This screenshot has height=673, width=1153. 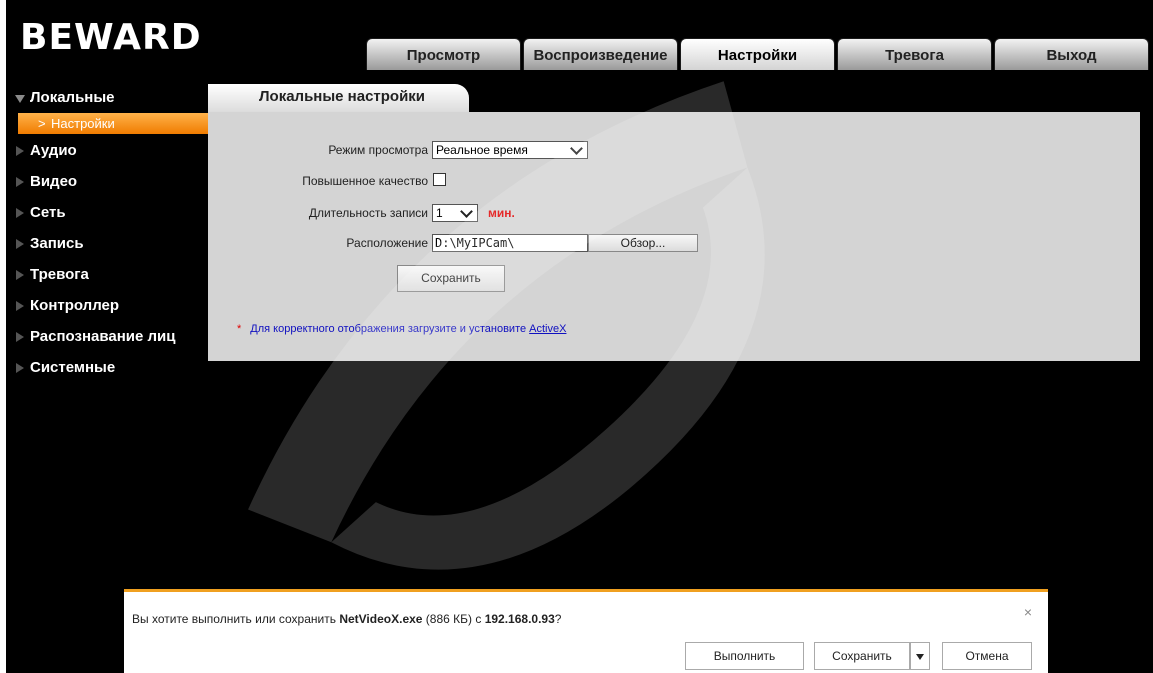 I want to click on sidebar-subitem-label: Настройки, so click(x=83, y=123).